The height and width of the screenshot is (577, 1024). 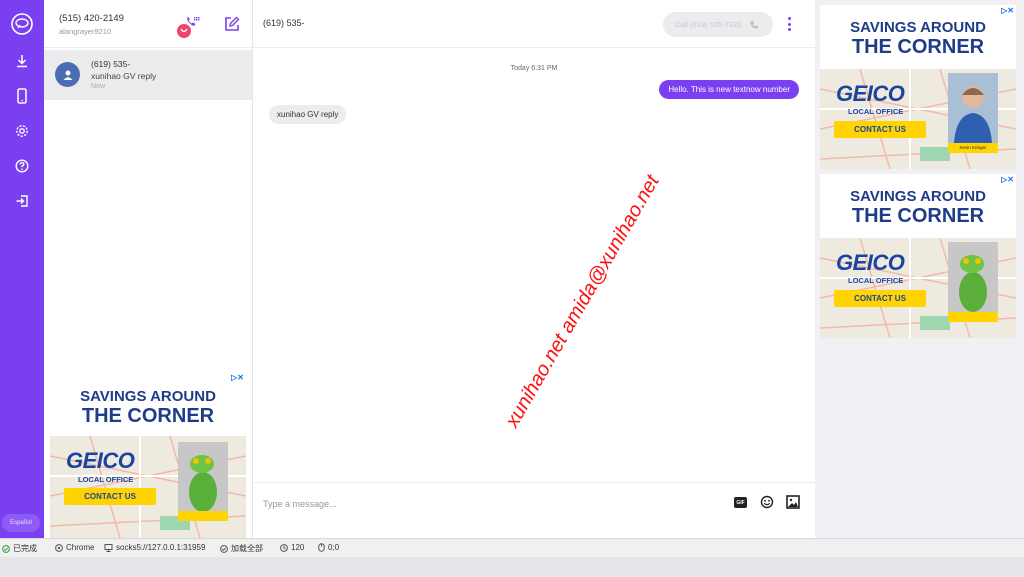 I want to click on nav-rail: Español, so click(x=22, y=269).